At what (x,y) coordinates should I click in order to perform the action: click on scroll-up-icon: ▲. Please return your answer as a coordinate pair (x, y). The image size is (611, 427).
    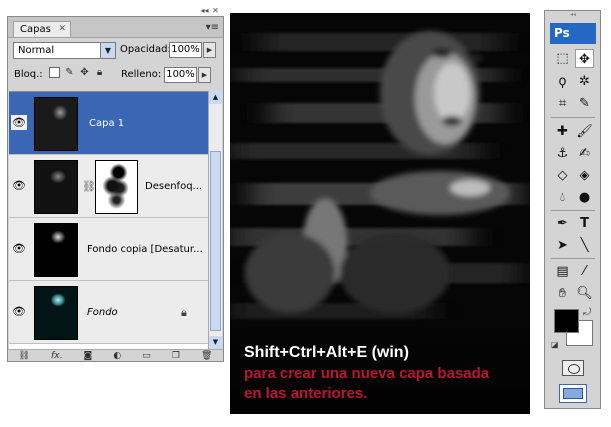
    Looking at the image, I should click on (215, 97).